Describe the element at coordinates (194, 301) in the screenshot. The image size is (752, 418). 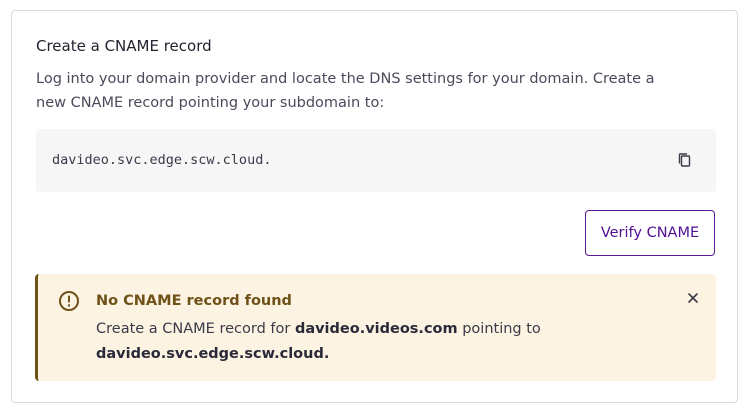
I see `alert-title: No CNAME record found` at that location.